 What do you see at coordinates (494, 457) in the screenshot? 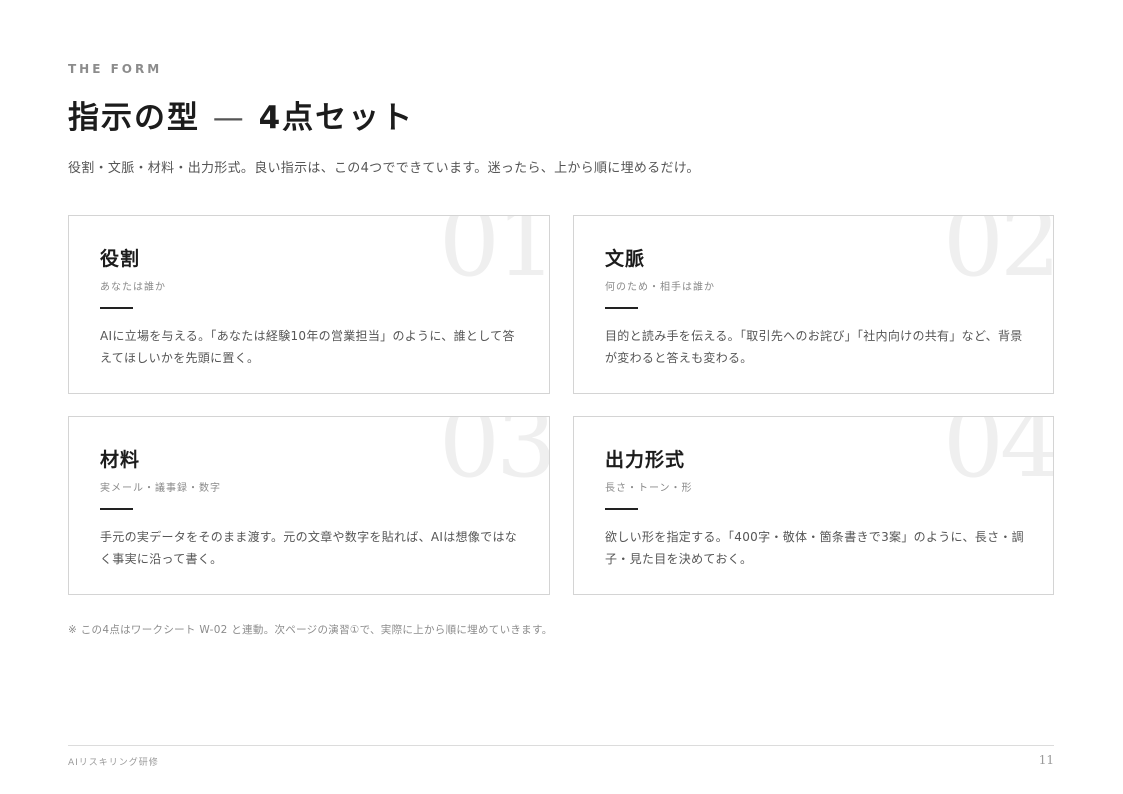
I see `card-number: 03` at bounding box center [494, 457].